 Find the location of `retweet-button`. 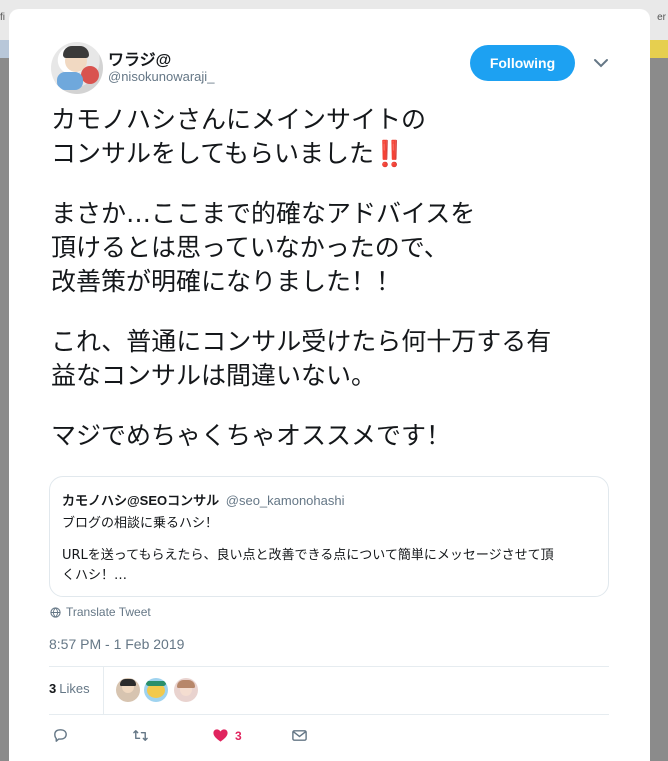

retweet-button is located at coordinates (140, 735).